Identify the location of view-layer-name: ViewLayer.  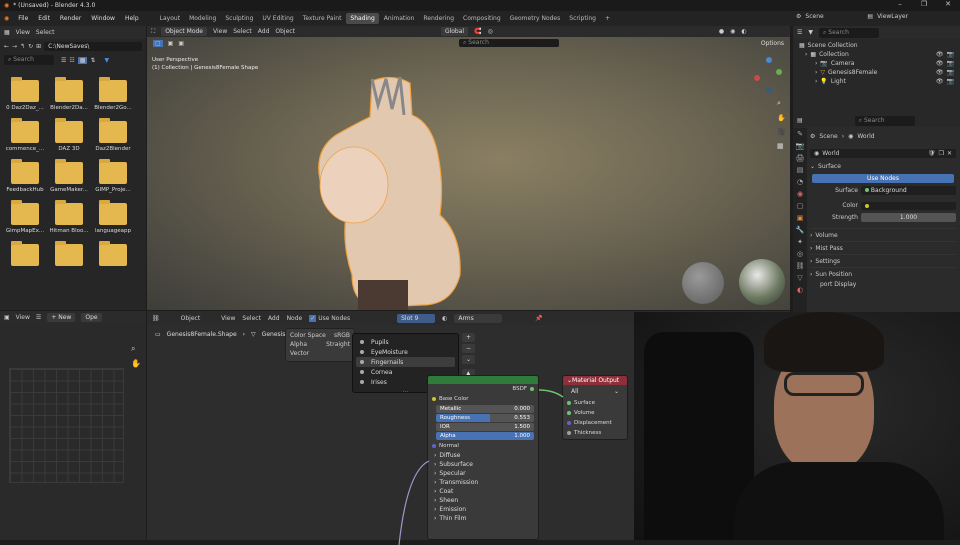
(892, 16).